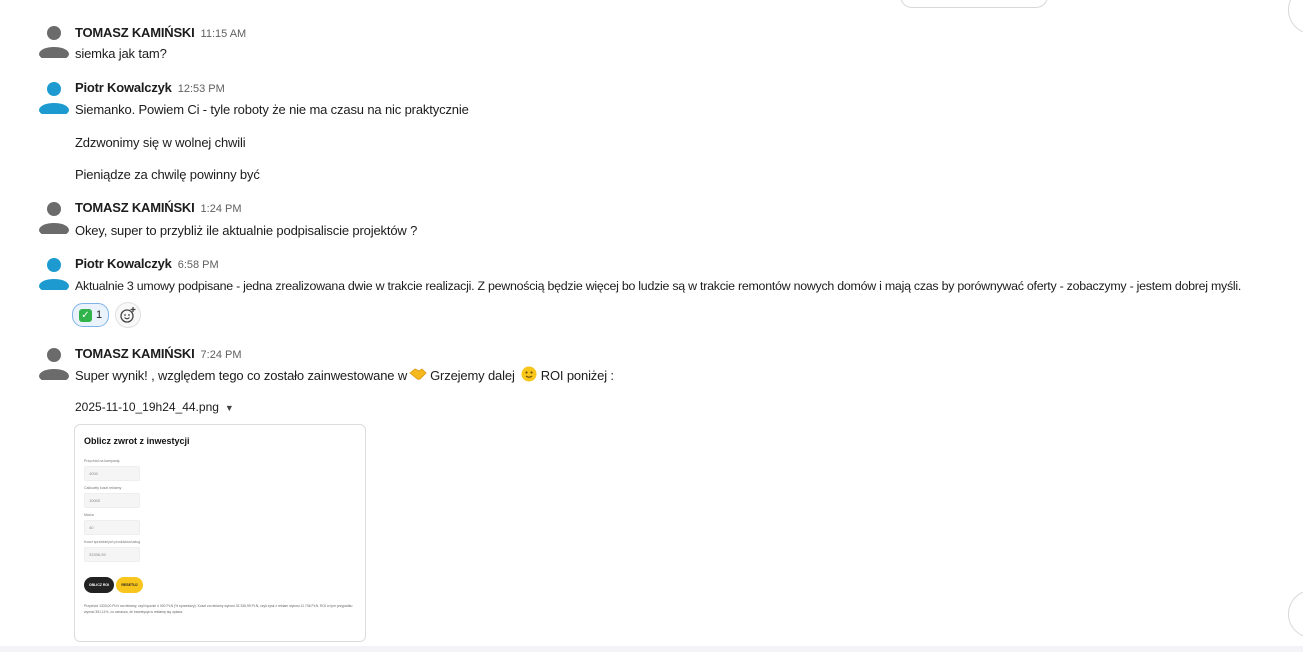 The image size is (1303, 652). I want to click on scroll-button-bottom, so click(1295, 614).